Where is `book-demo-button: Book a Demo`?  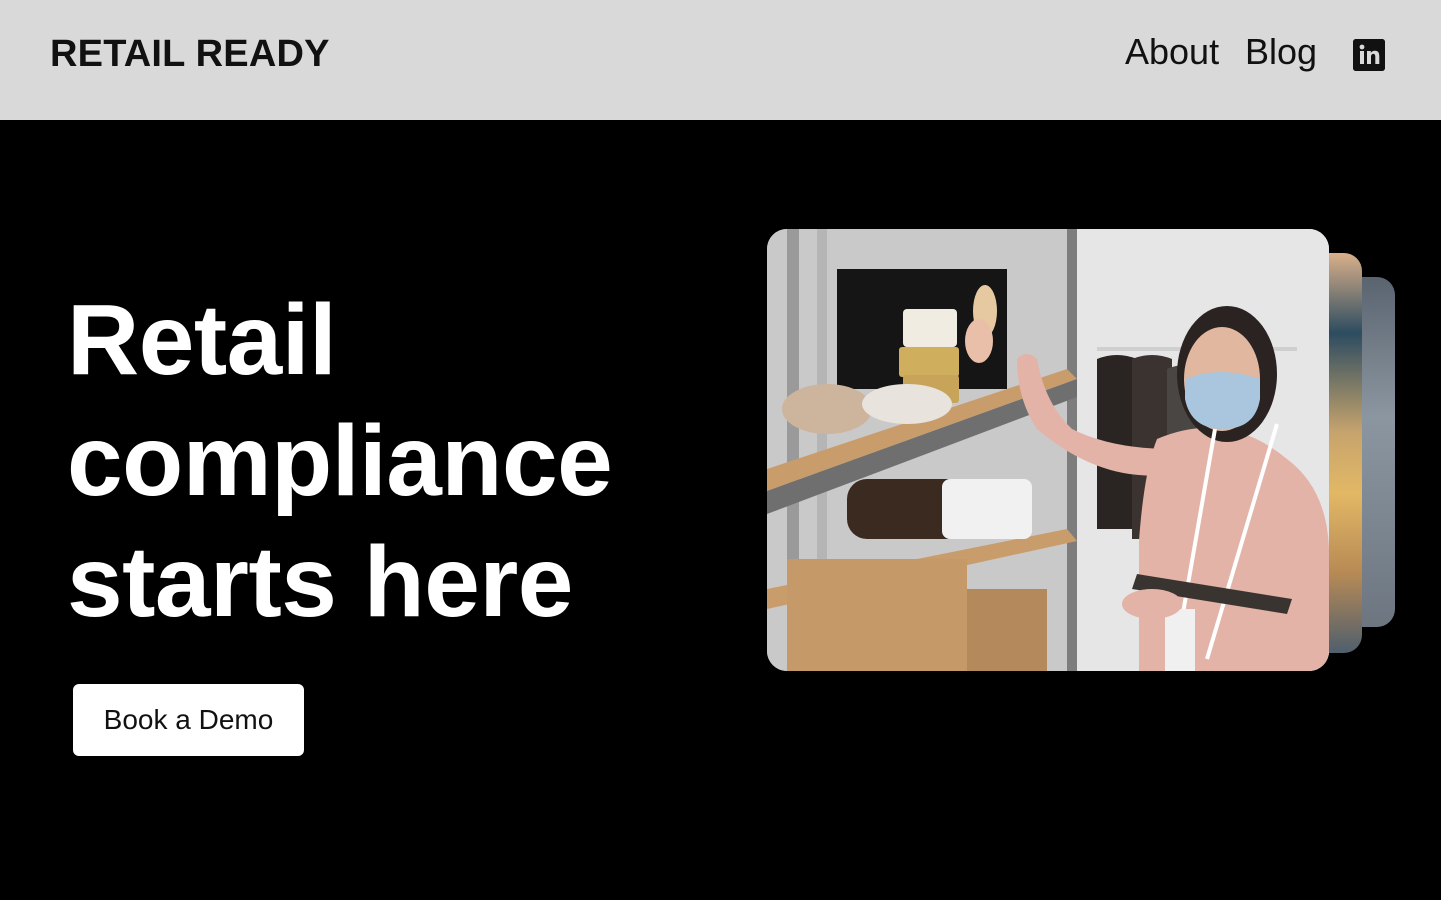 book-demo-button: Book a Demo is located at coordinates (188, 720).